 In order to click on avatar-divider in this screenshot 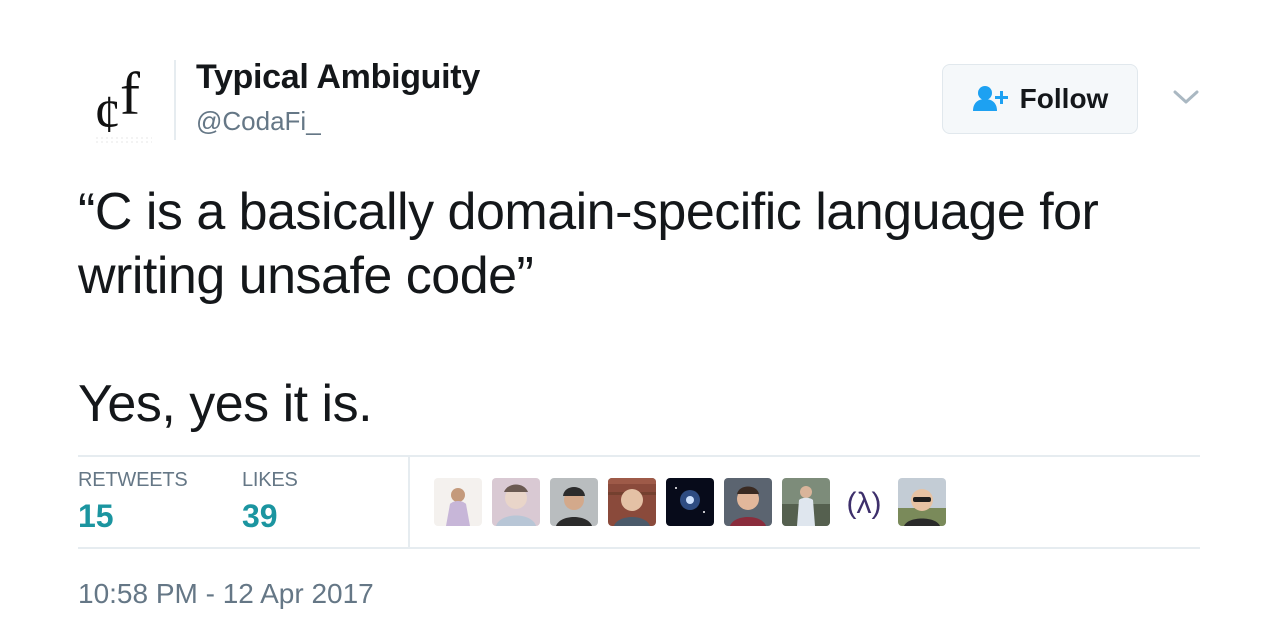, I will do `click(175, 100)`.